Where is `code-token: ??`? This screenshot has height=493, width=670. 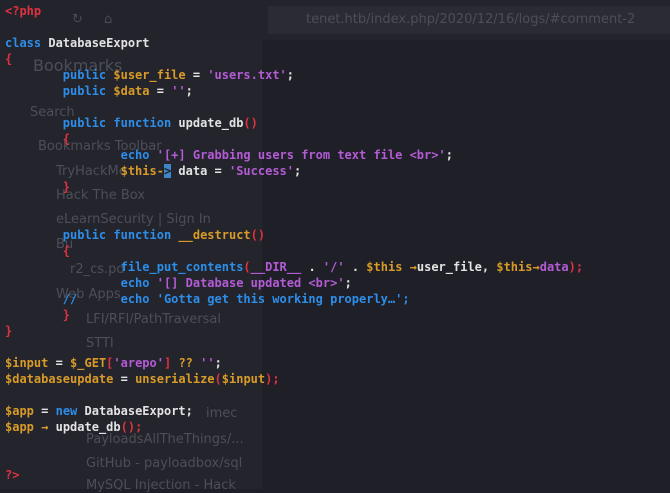
code-token: ?? is located at coordinates (186, 363).